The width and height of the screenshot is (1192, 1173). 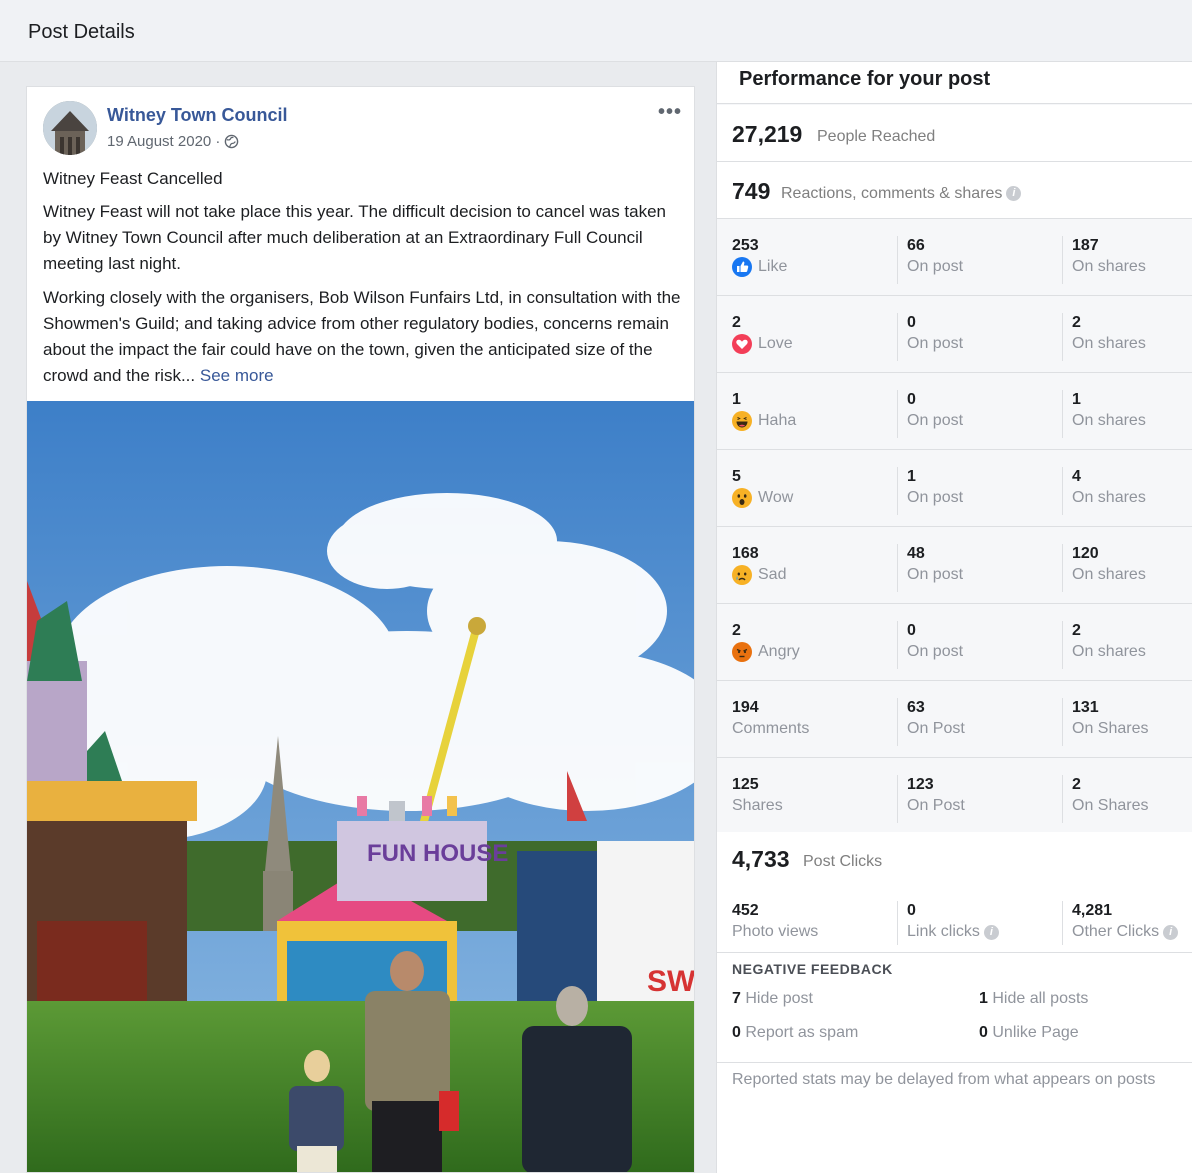 What do you see at coordinates (777, 420) in the screenshot?
I see `haha-label: Haha` at bounding box center [777, 420].